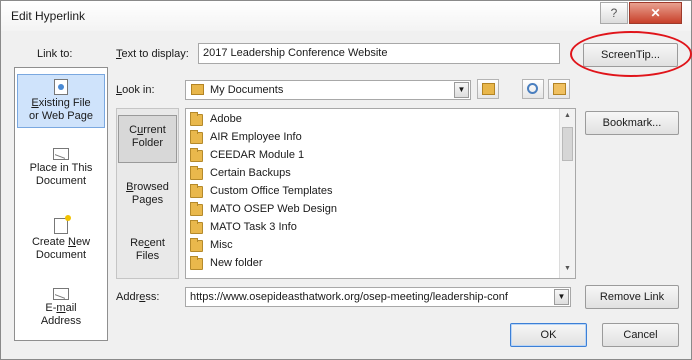  I want to click on new-document-icon, so click(62, 224).